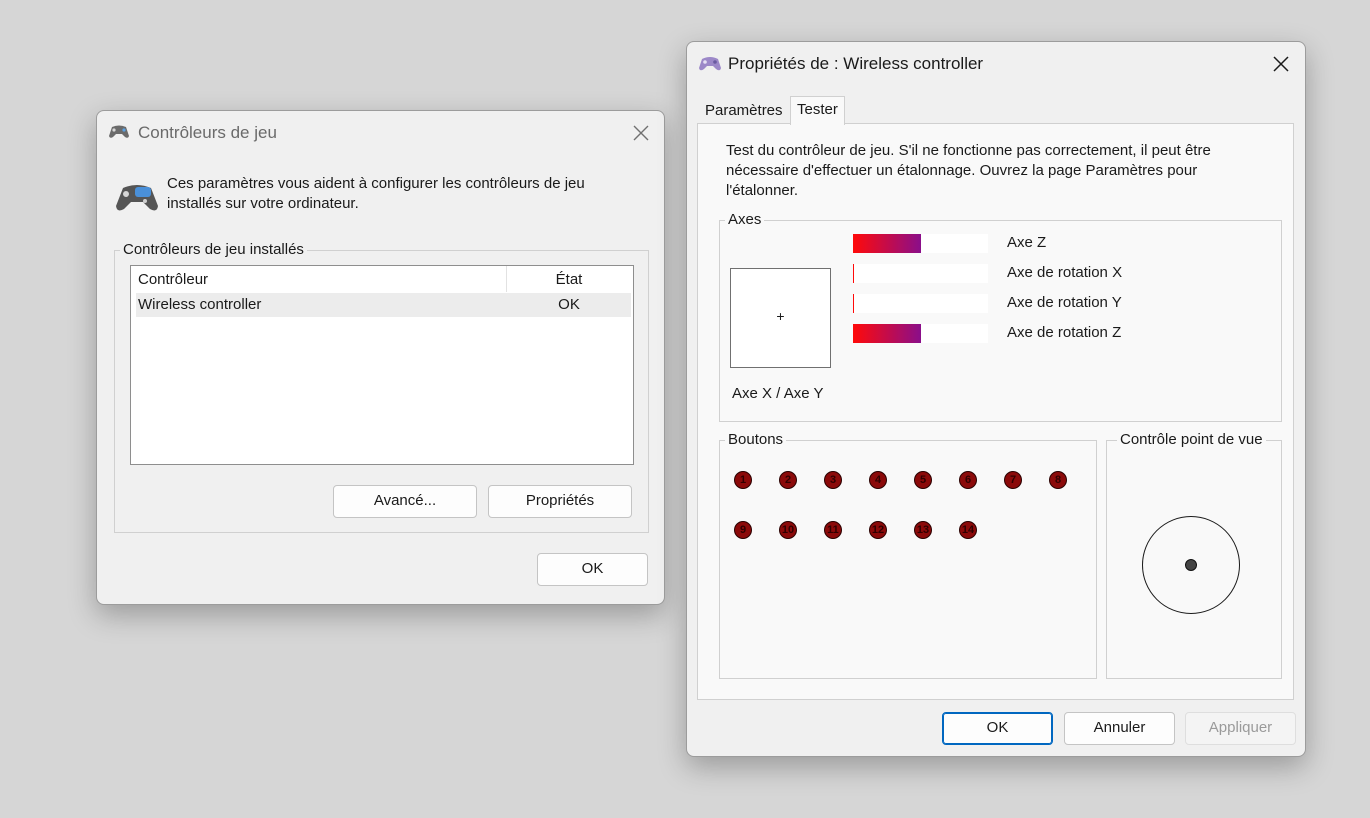  What do you see at coordinates (1064, 302) in the screenshot?
I see `axis-label: Axe de rotation Y` at bounding box center [1064, 302].